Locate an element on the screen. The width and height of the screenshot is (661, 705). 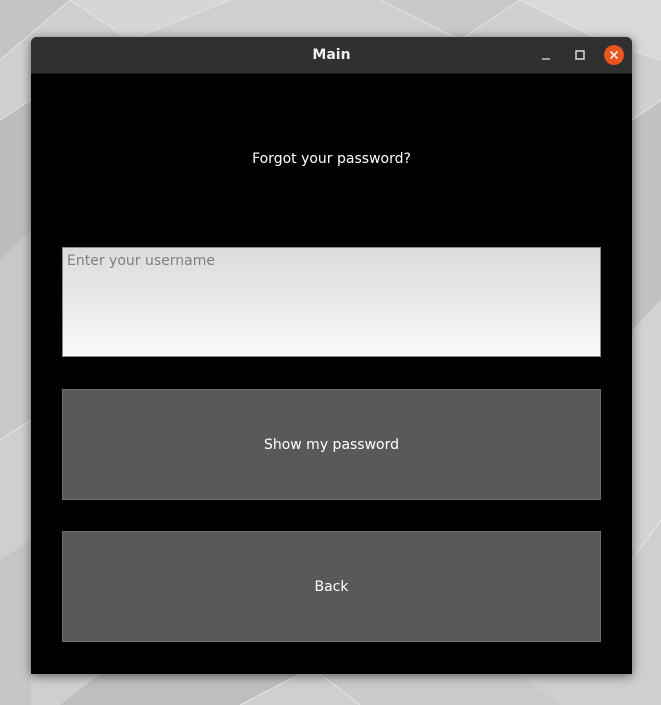
close-button is located at coordinates (614, 55).